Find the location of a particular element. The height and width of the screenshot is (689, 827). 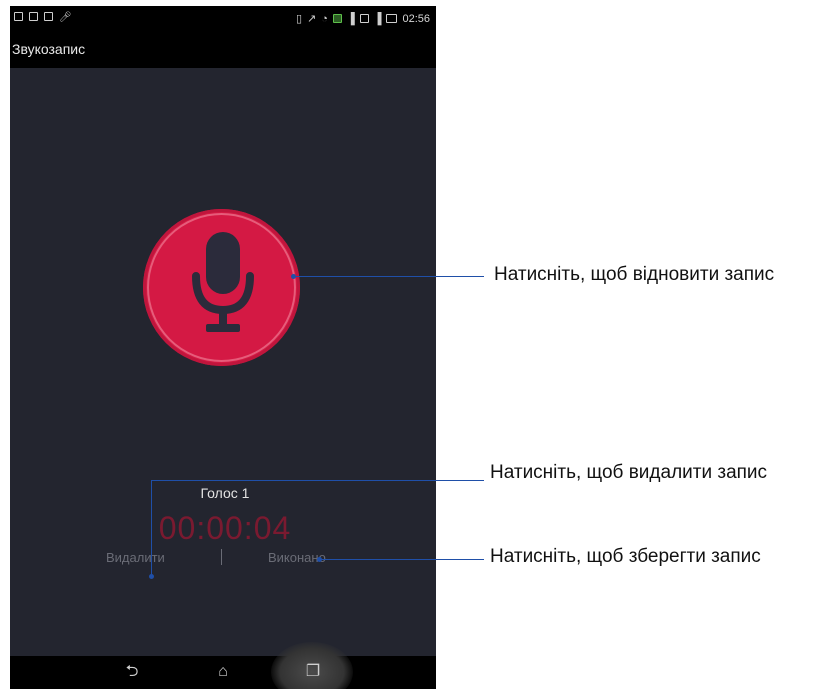

callout-delete-text: Натисніть, щоб видалити запис is located at coordinates (629, 472).